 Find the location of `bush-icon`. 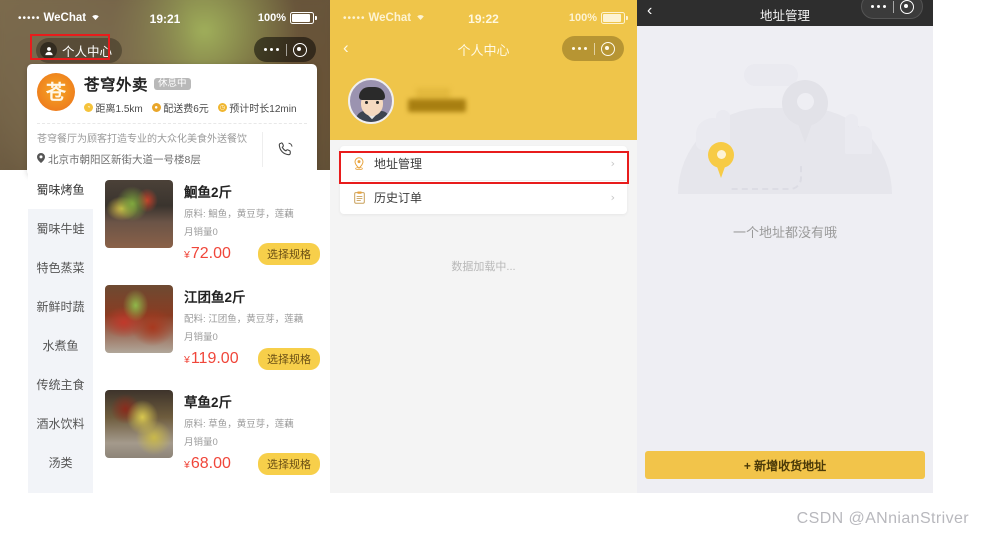

bush-icon is located at coordinates (863, 140).